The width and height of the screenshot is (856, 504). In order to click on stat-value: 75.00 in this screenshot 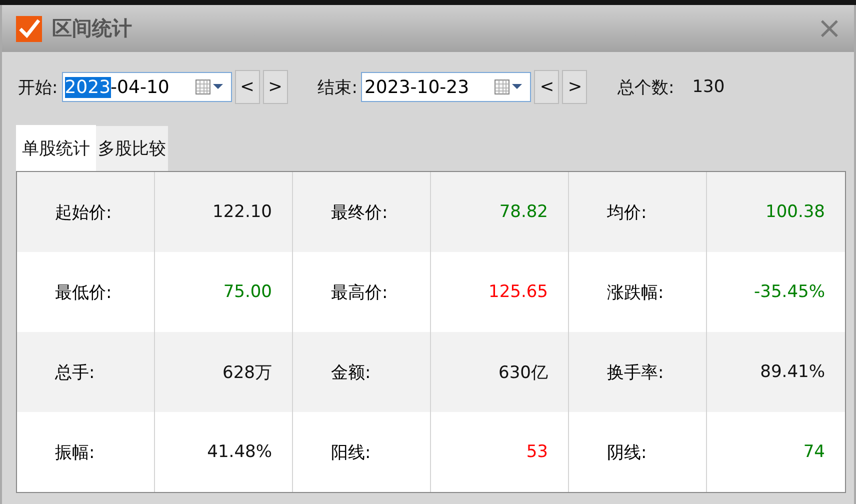, I will do `click(247, 292)`.